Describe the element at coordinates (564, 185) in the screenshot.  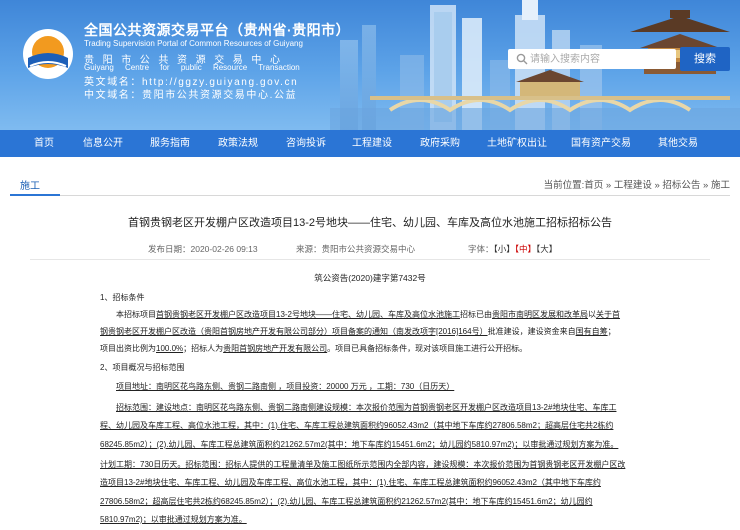
I see `breadcrumb-prefix: 当前位置:` at that location.